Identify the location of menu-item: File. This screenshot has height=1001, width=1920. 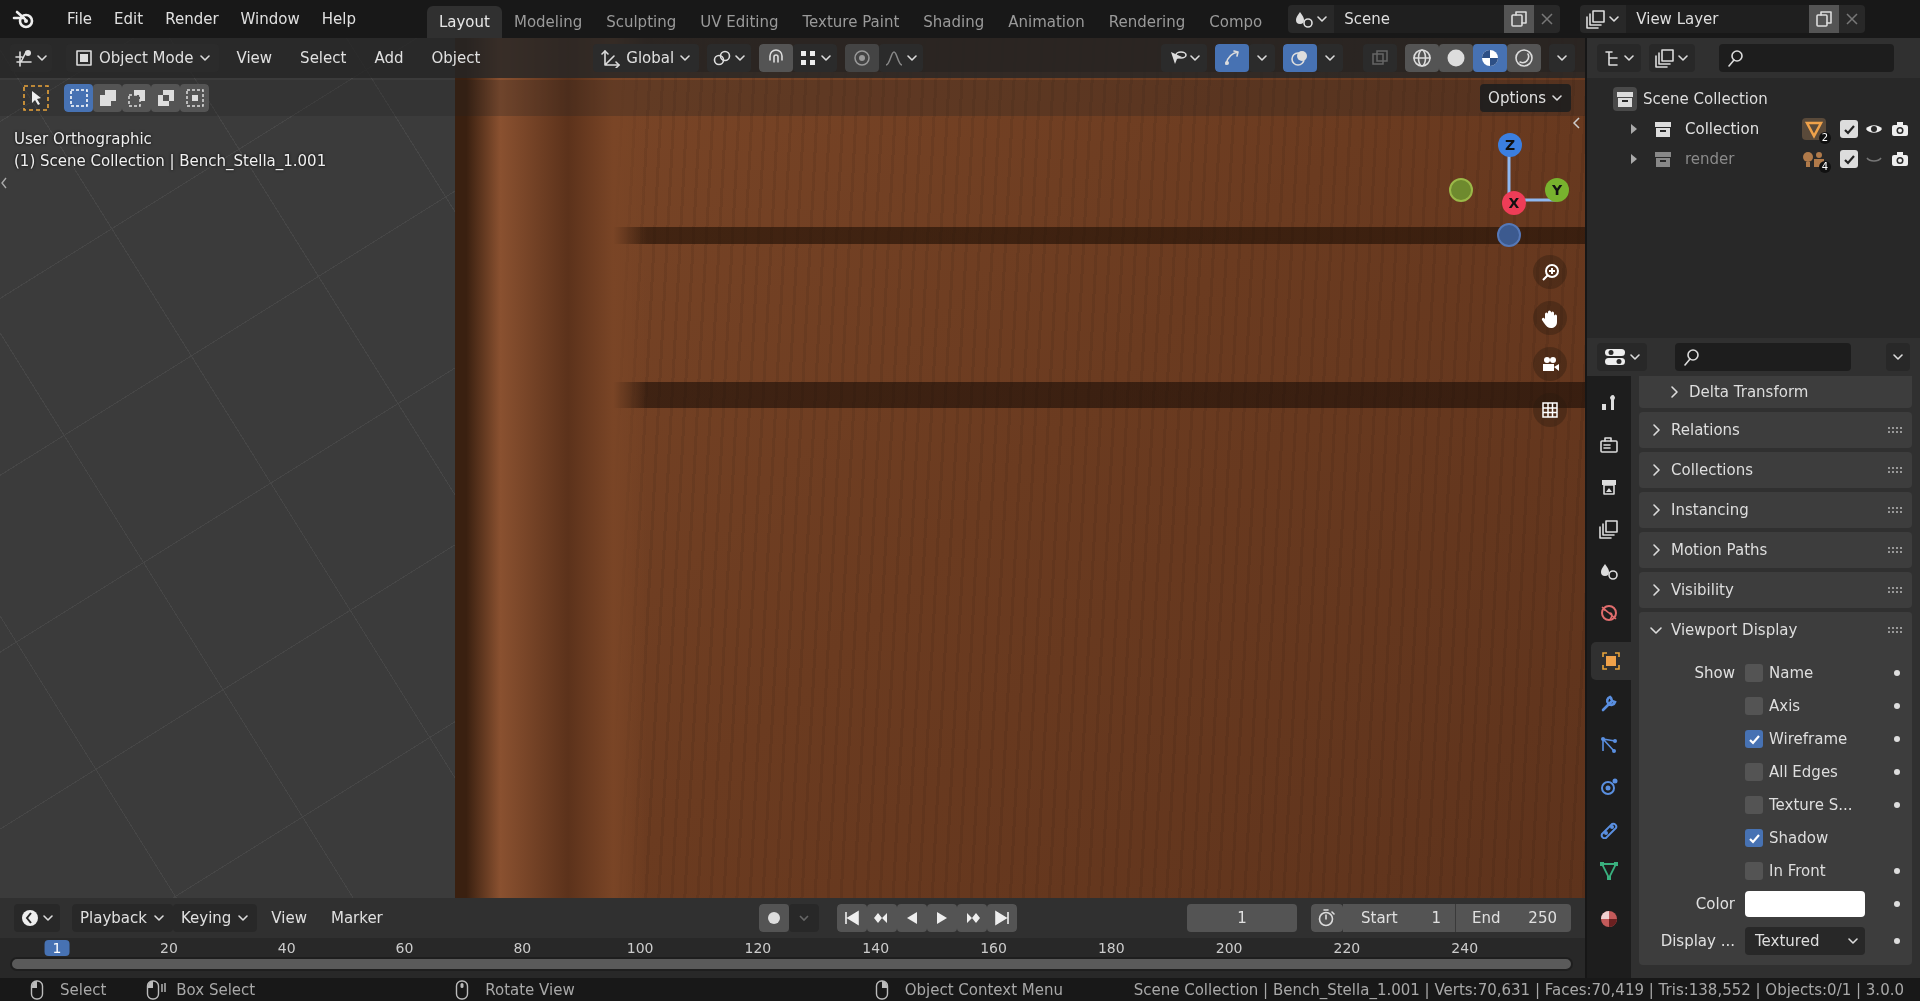
(80, 19).